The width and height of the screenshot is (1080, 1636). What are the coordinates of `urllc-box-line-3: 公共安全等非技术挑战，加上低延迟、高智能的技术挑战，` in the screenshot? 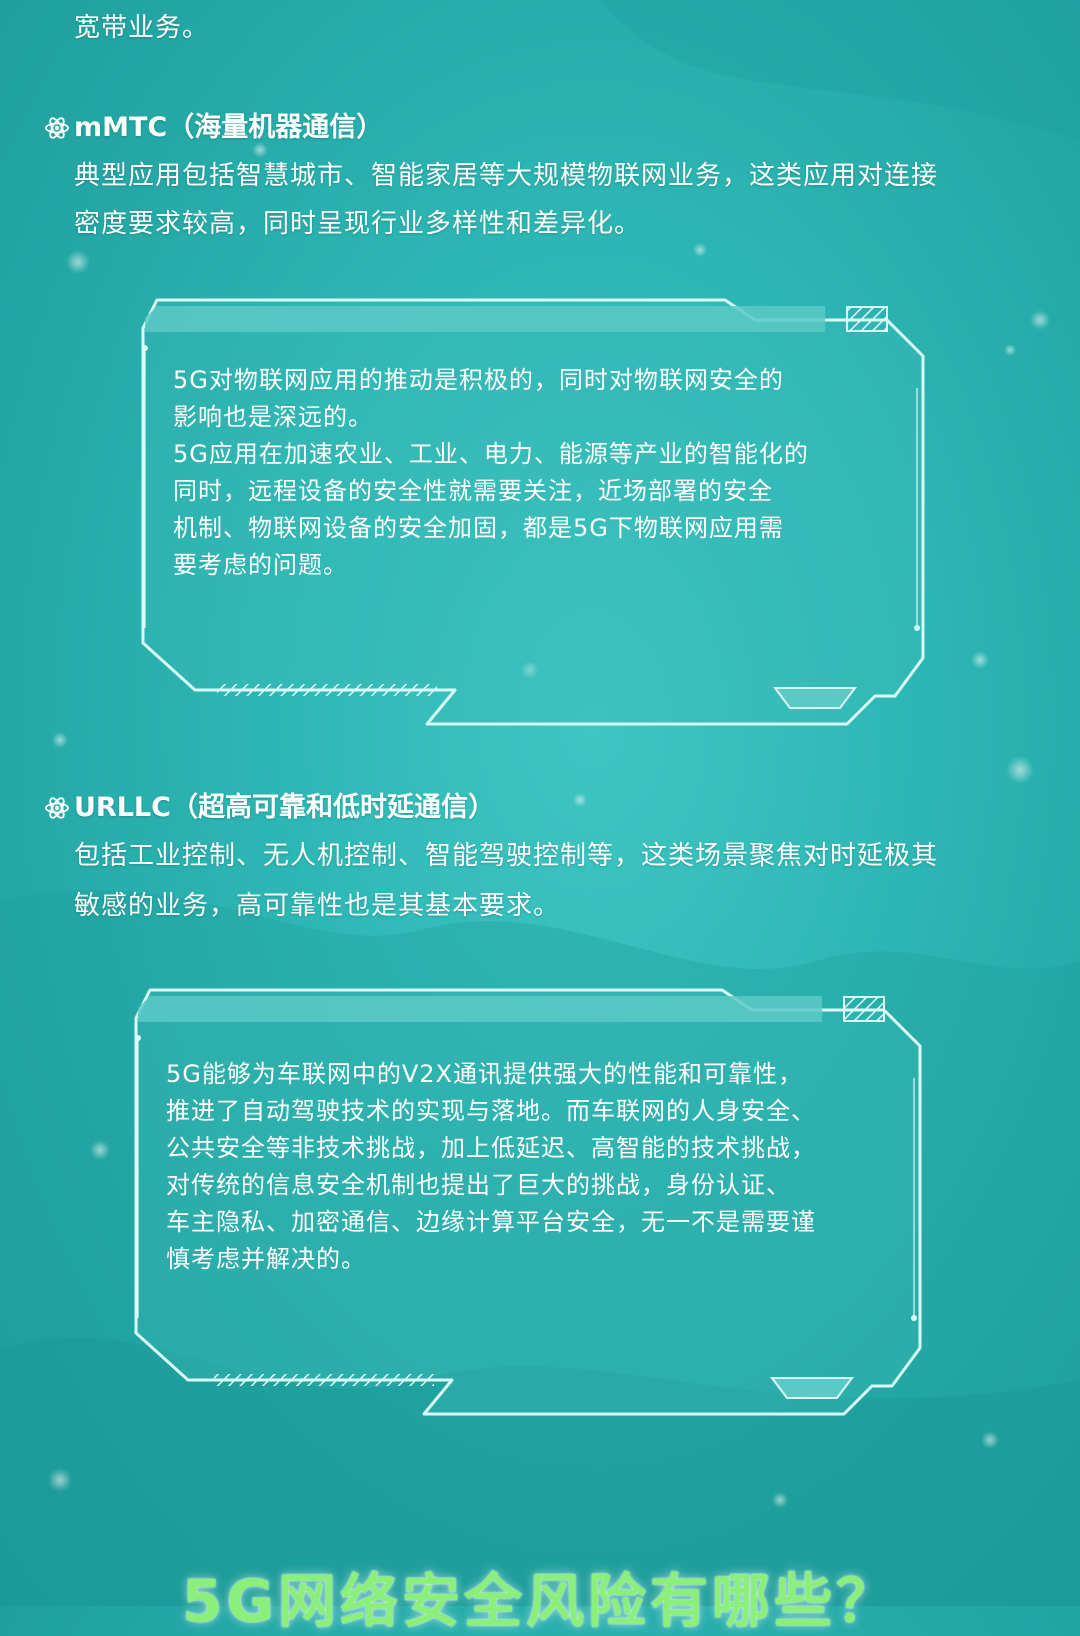 It's located at (491, 1148).